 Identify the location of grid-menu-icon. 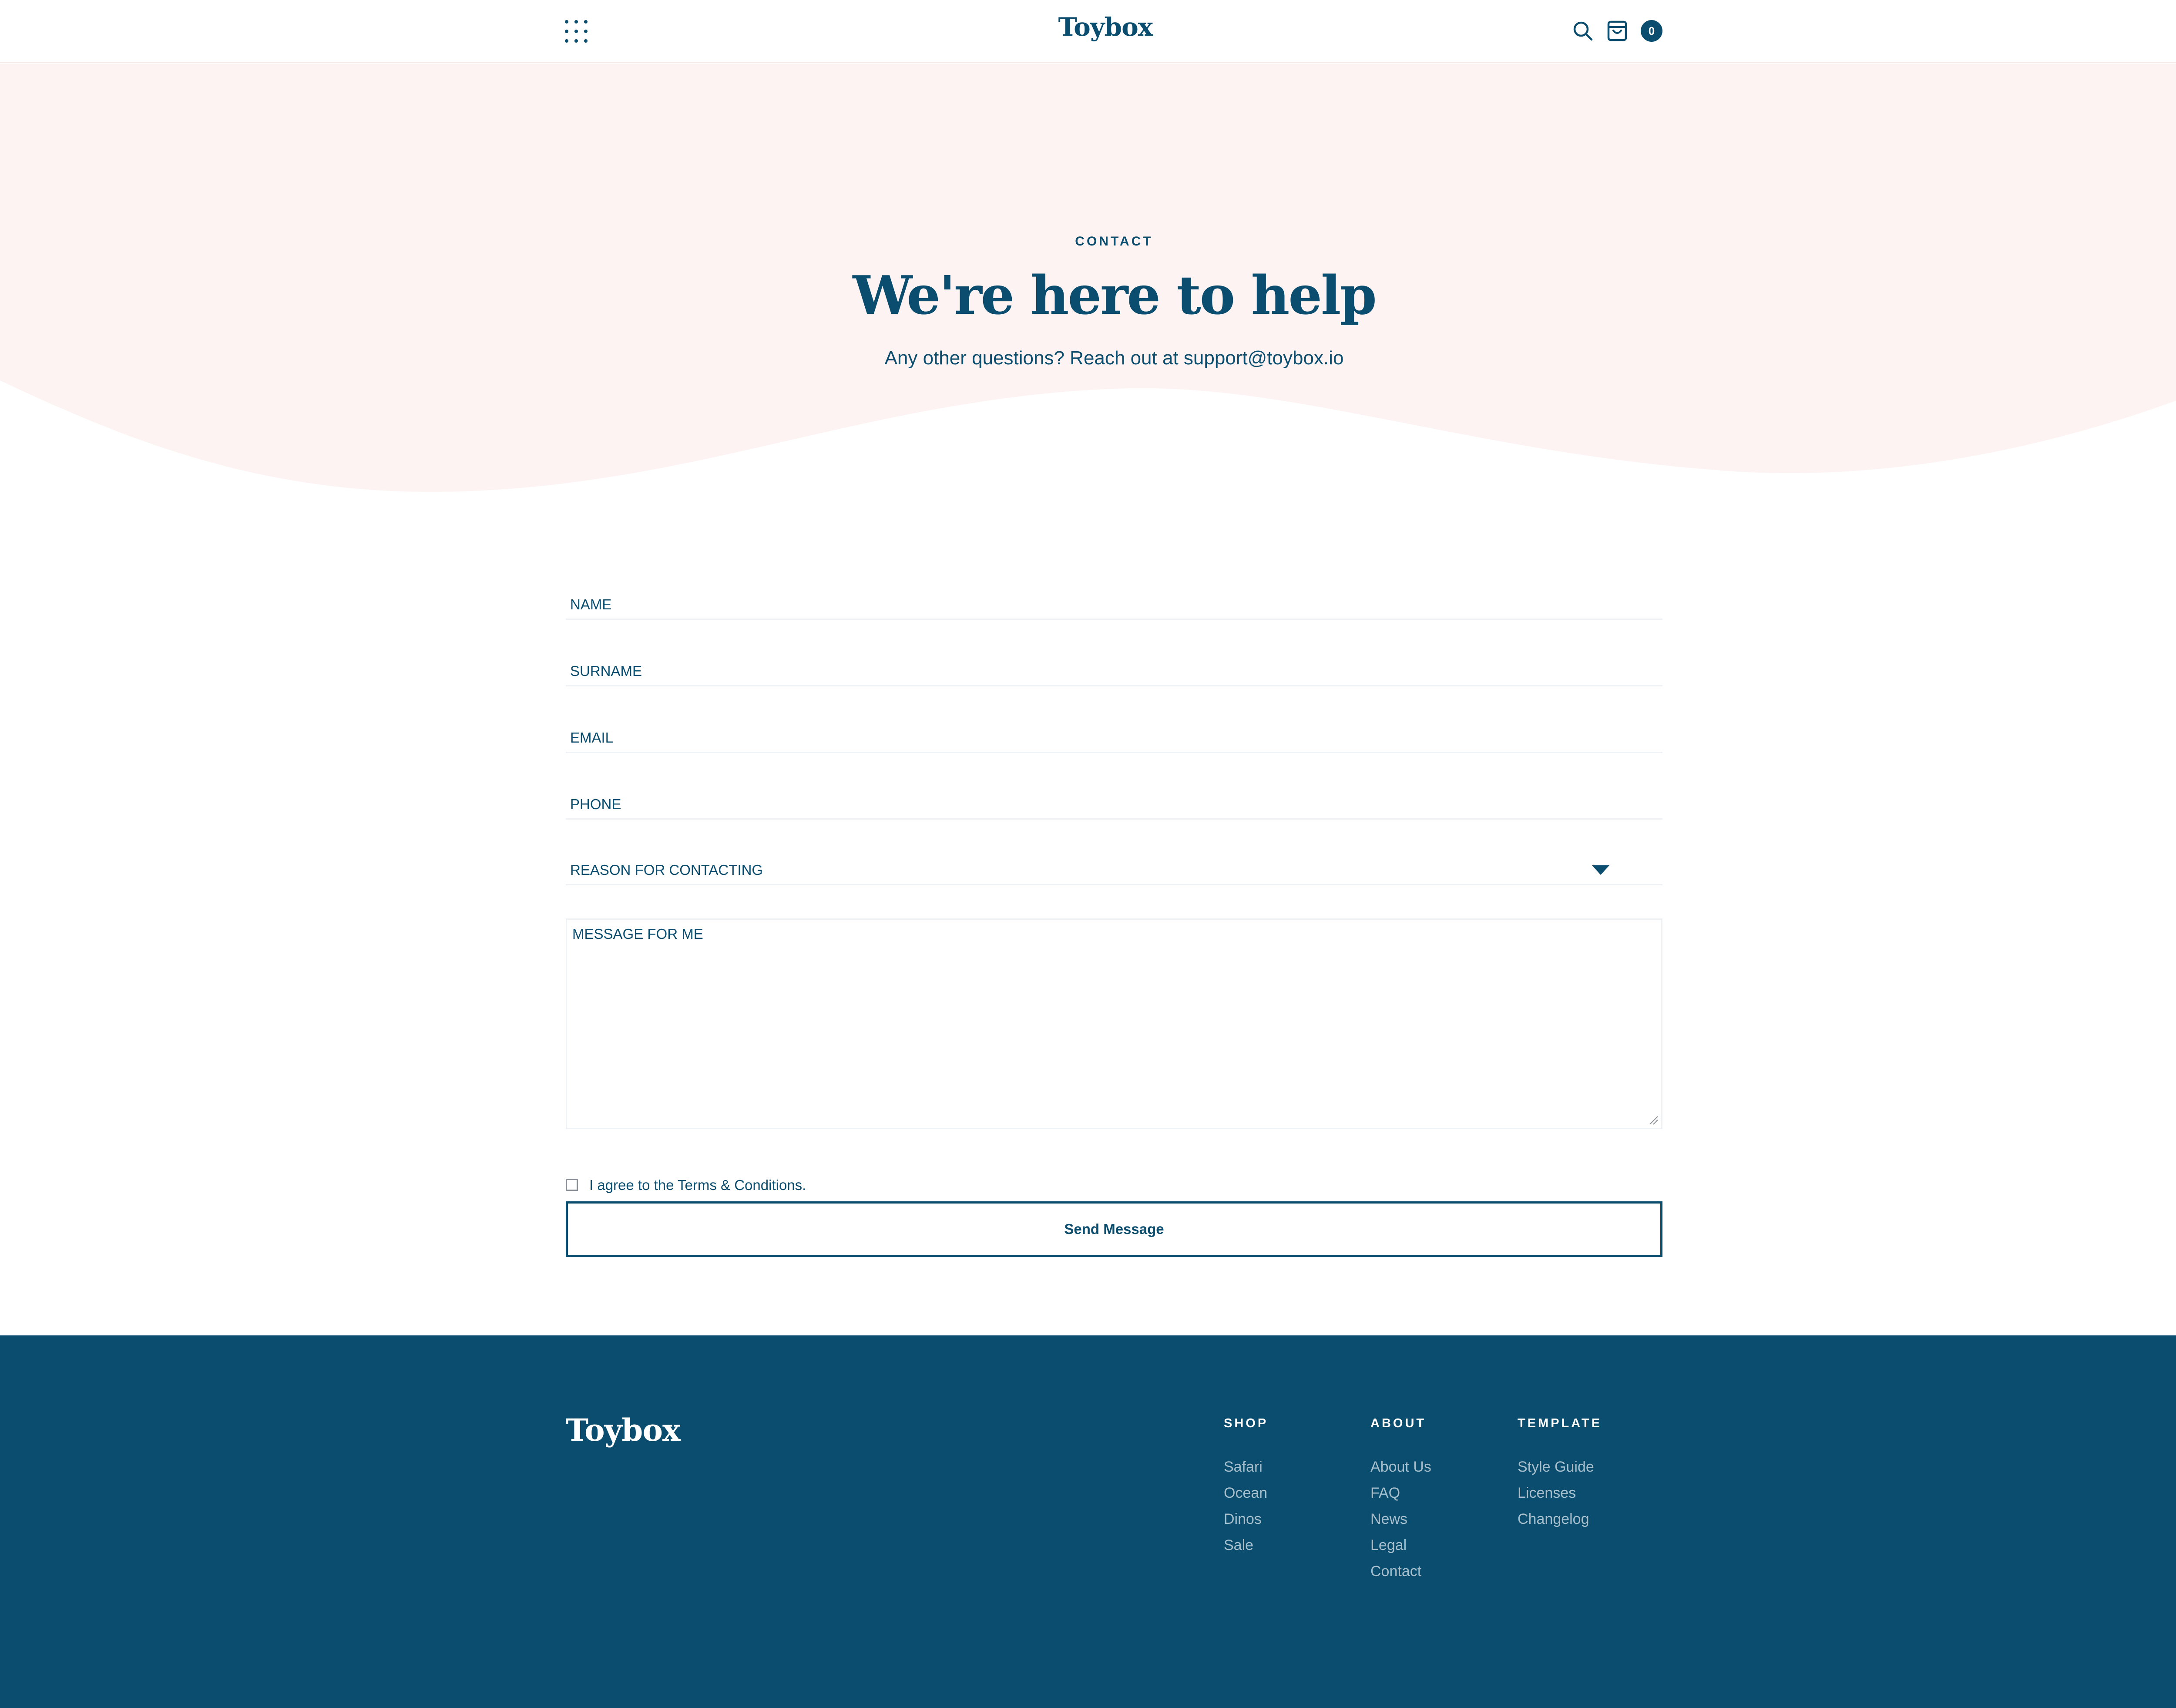
(576, 31).